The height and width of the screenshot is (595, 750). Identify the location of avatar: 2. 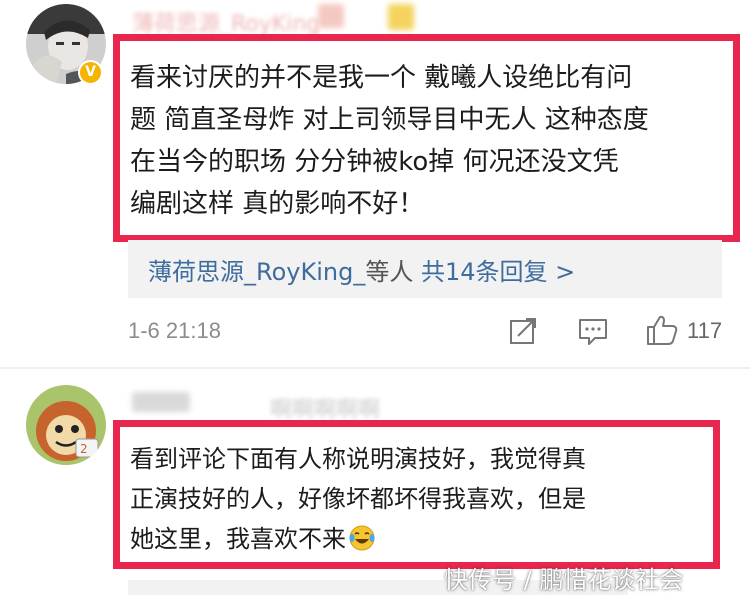
(66, 425).